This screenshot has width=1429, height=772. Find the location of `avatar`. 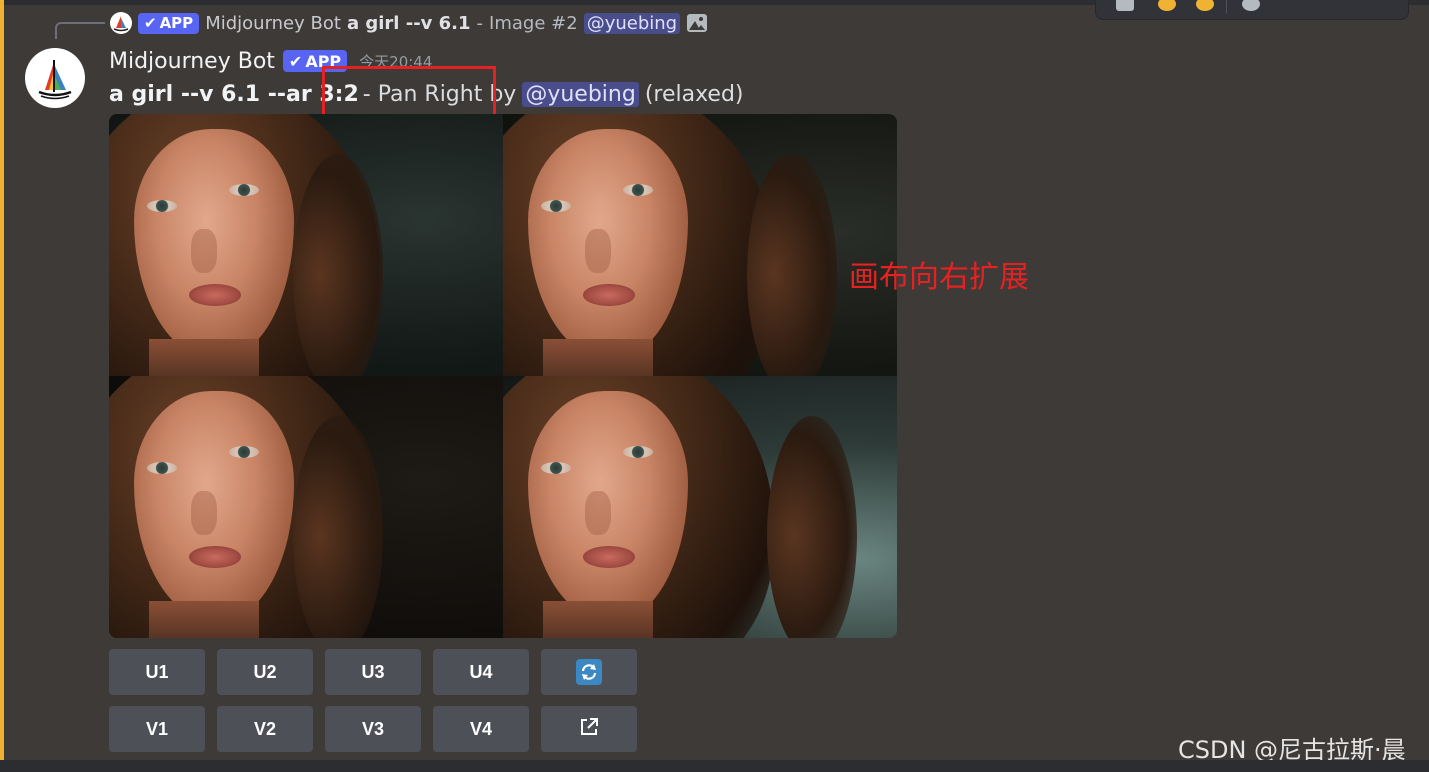

avatar is located at coordinates (55, 78).